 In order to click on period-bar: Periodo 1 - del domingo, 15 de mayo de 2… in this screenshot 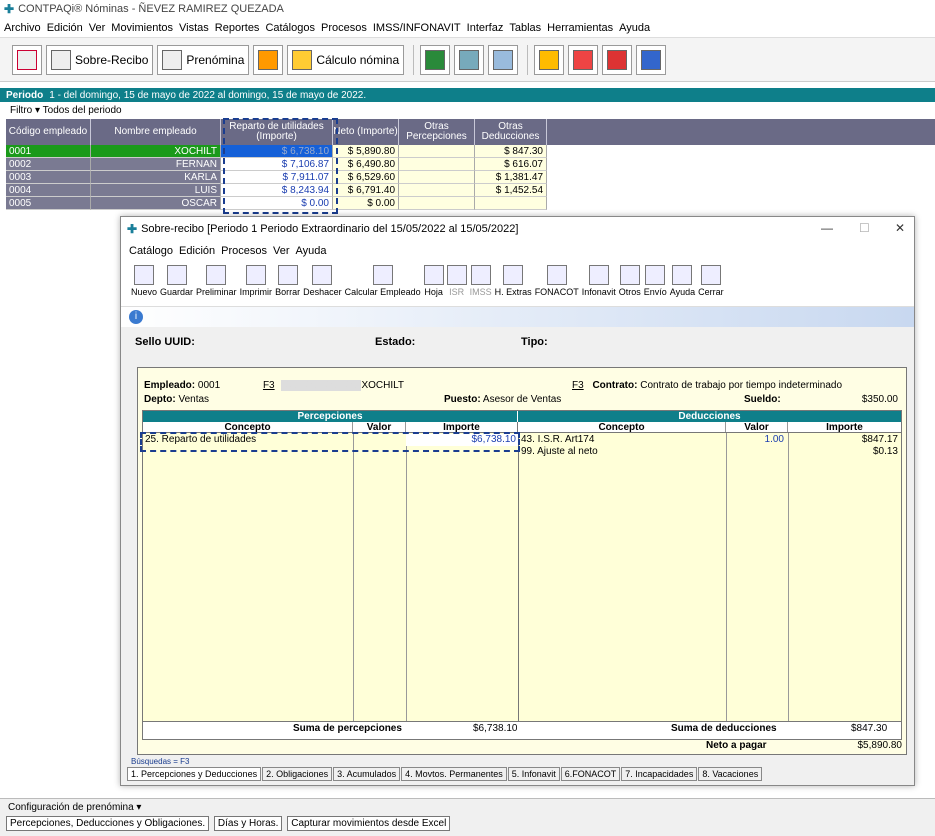, I will do `click(467, 95)`.